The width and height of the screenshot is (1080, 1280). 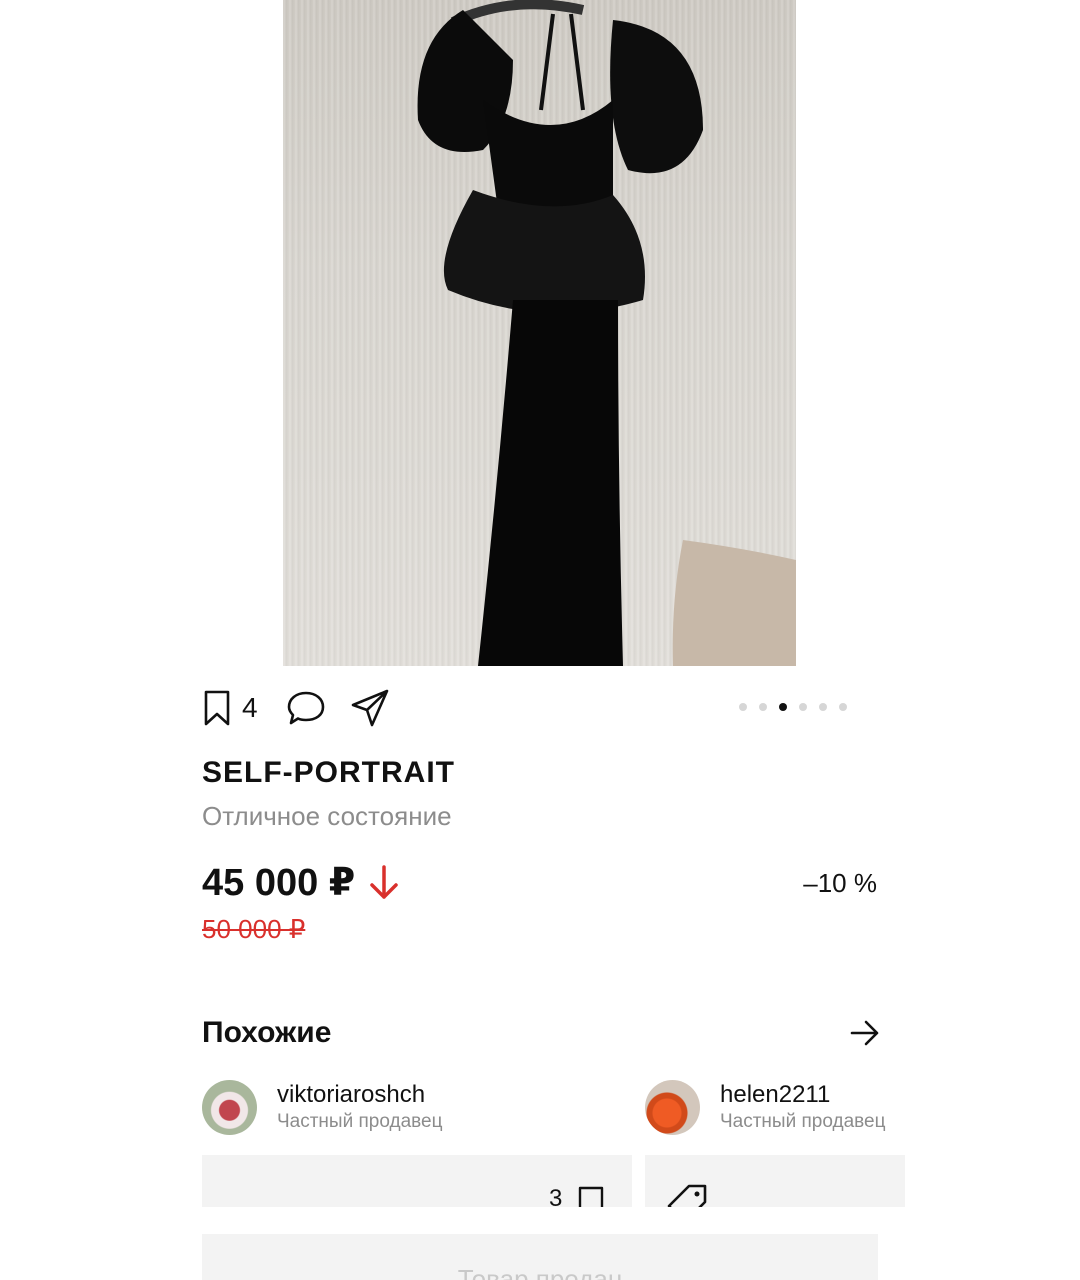 What do you see at coordinates (250, 707) in the screenshot?
I see `bookmark-count: 4` at bounding box center [250, 707].